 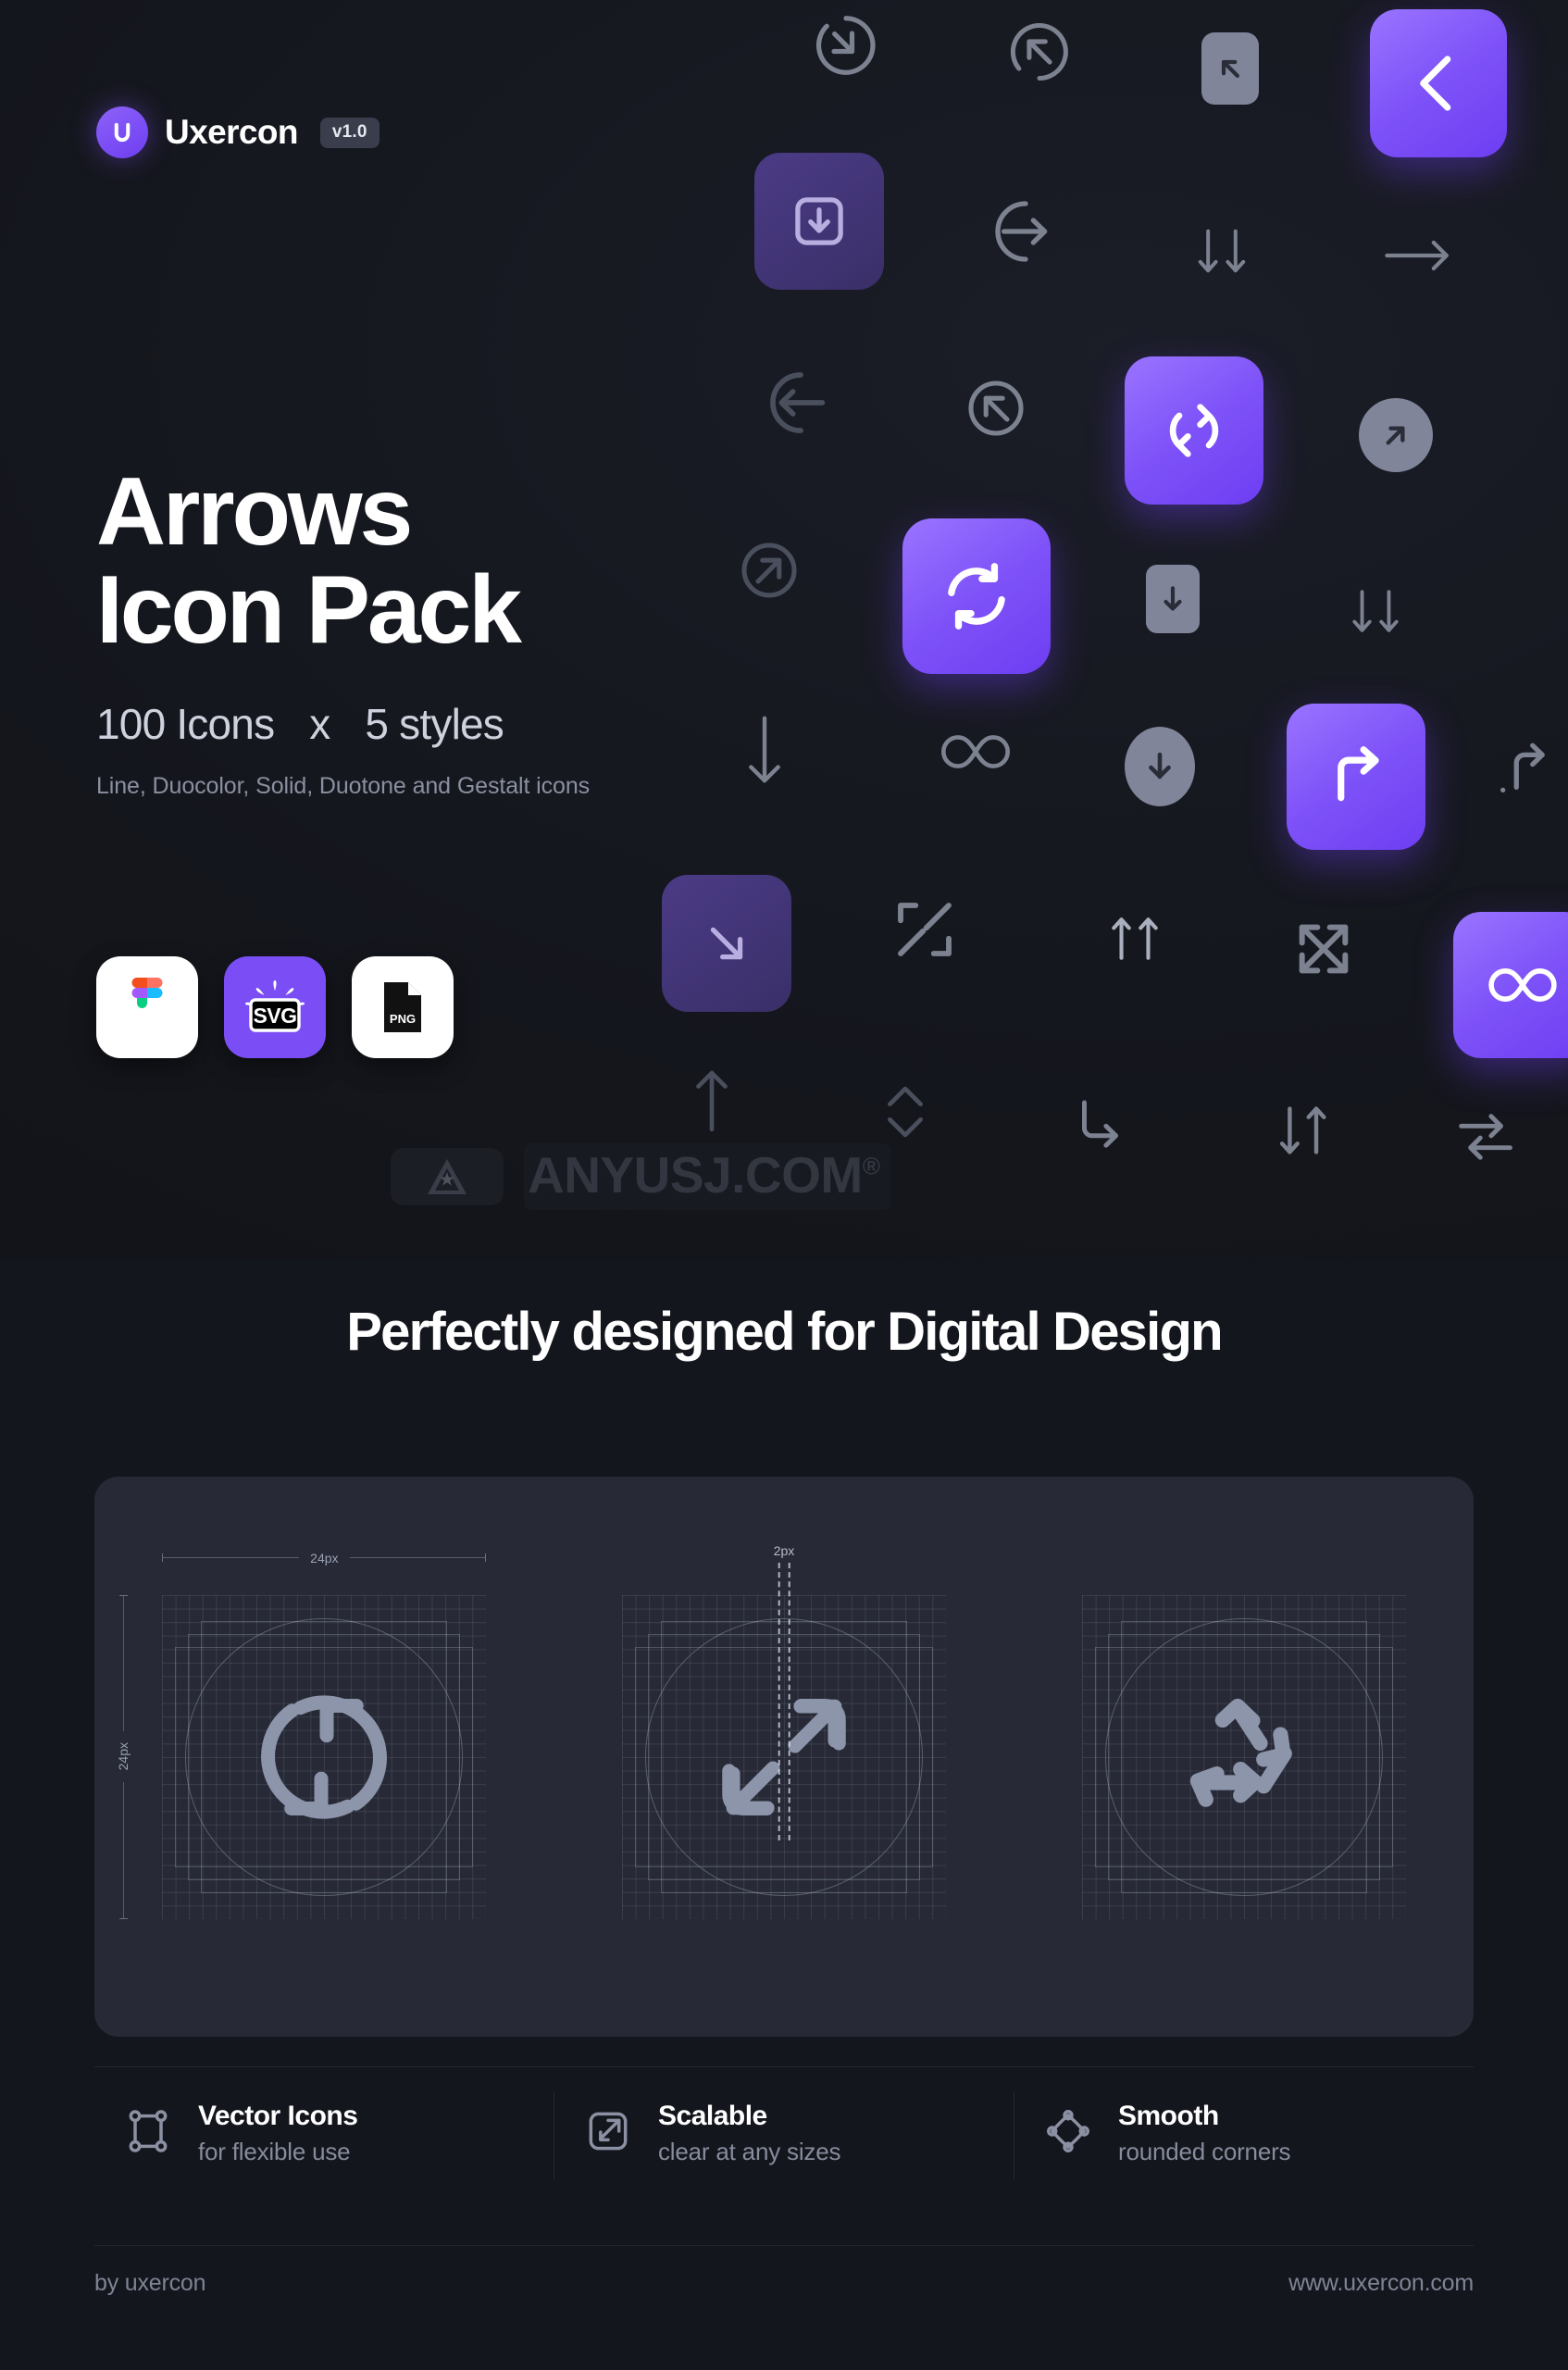 What do you see at coordinates (1194, 430) in the screenshot?
I see `refresh-loop-icon` at bounding box center [1194, 430].